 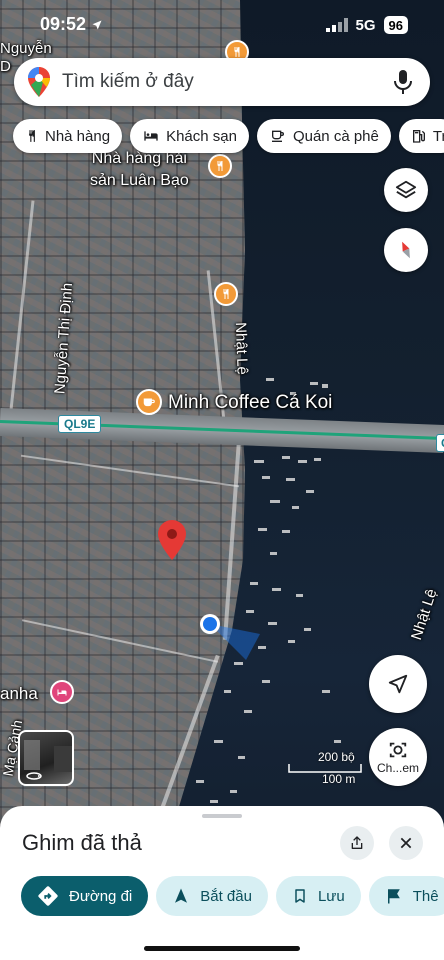 What do you see at coordinates (403, 82) in the screenshot?
I see `microphone-icon` at bounding box center [403, 82].